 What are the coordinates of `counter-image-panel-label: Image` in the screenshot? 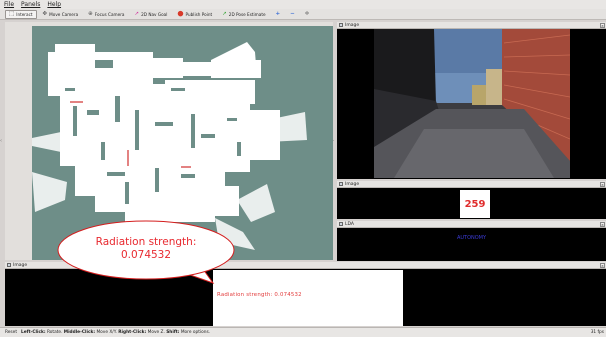 It's located at (352, 184).